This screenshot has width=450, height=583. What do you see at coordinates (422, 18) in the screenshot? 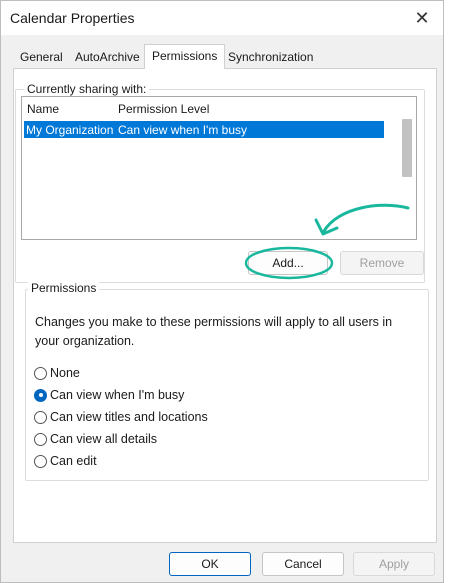
I see `close-icon: ✕` at bounding box center [422, 18].